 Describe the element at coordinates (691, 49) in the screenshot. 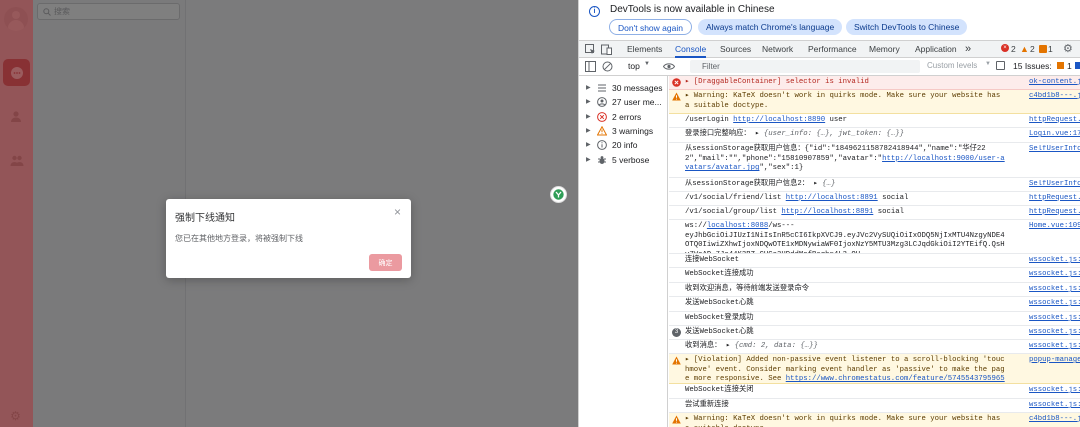

I see `tab-console: Console` at that location.